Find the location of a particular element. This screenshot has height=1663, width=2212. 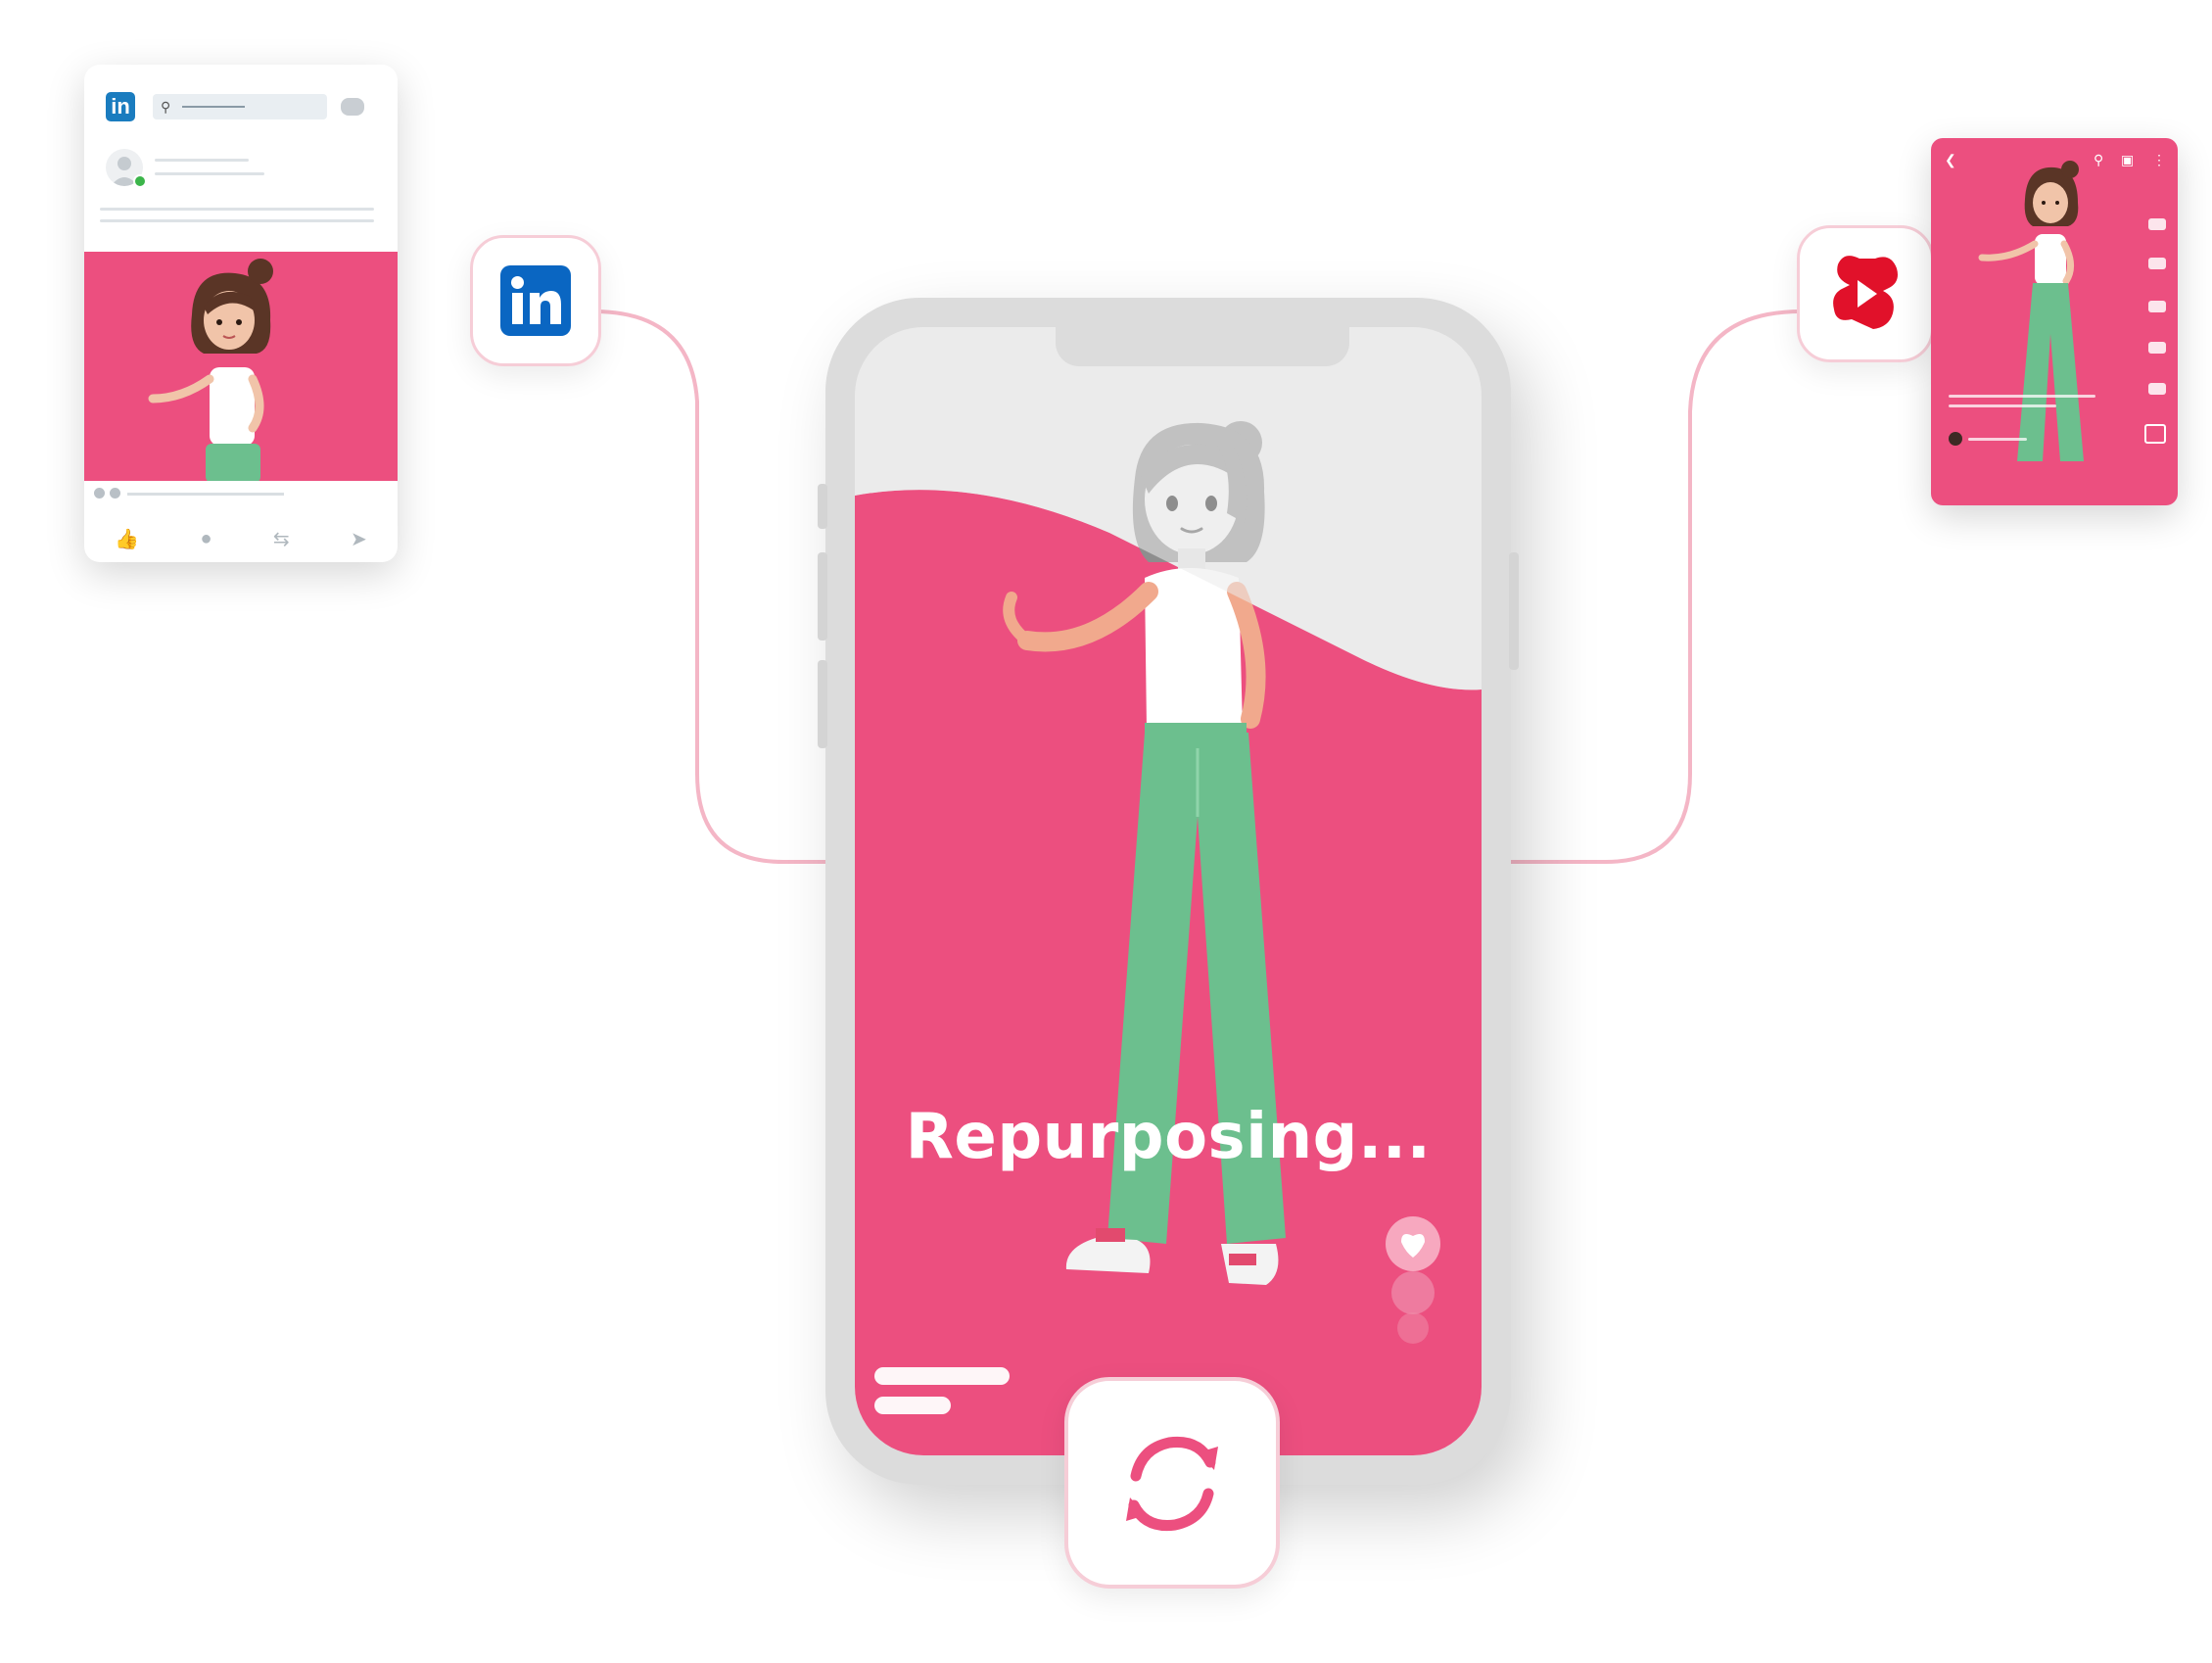

linkedin-badge is located at coordinates (535, 300).